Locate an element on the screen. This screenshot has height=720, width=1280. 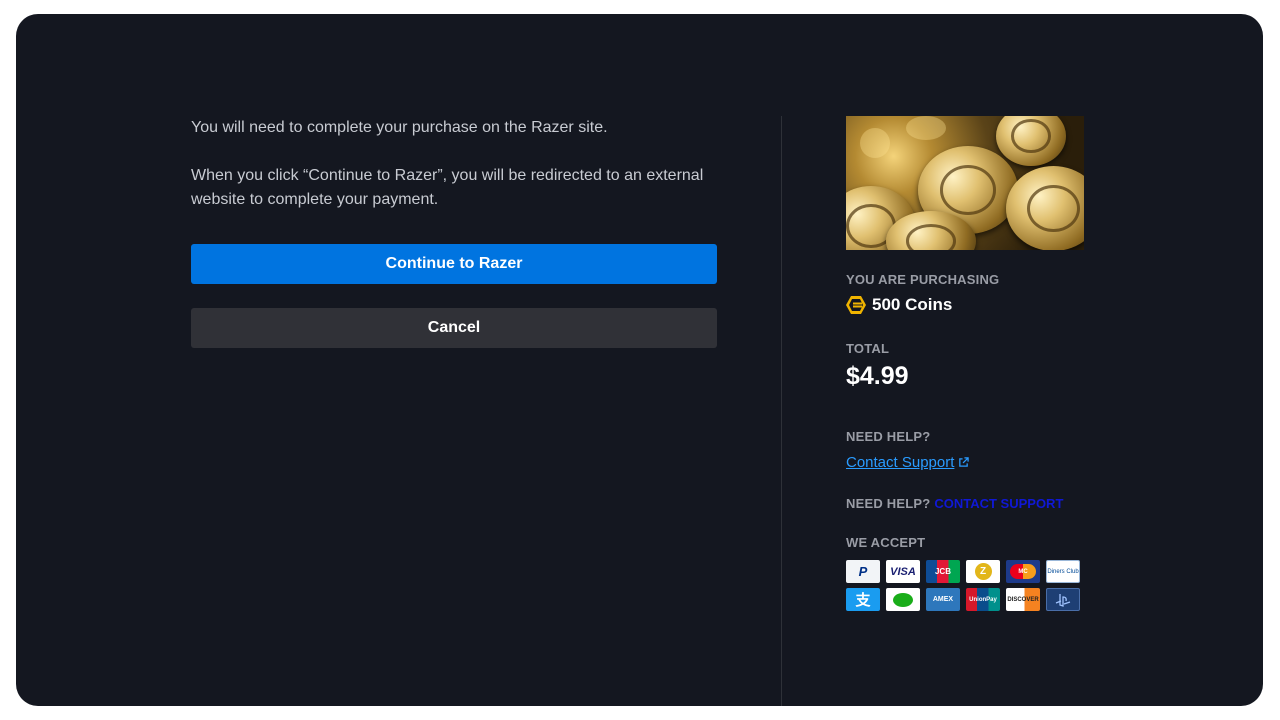
mastercard-icon: MC is located at coordinates (1023, 571).